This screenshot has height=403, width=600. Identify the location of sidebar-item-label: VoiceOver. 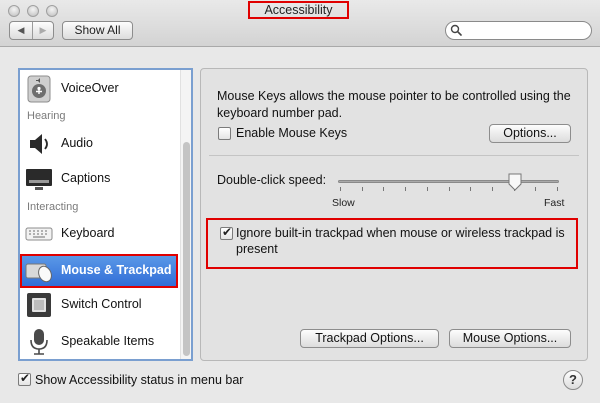
(90, 88).